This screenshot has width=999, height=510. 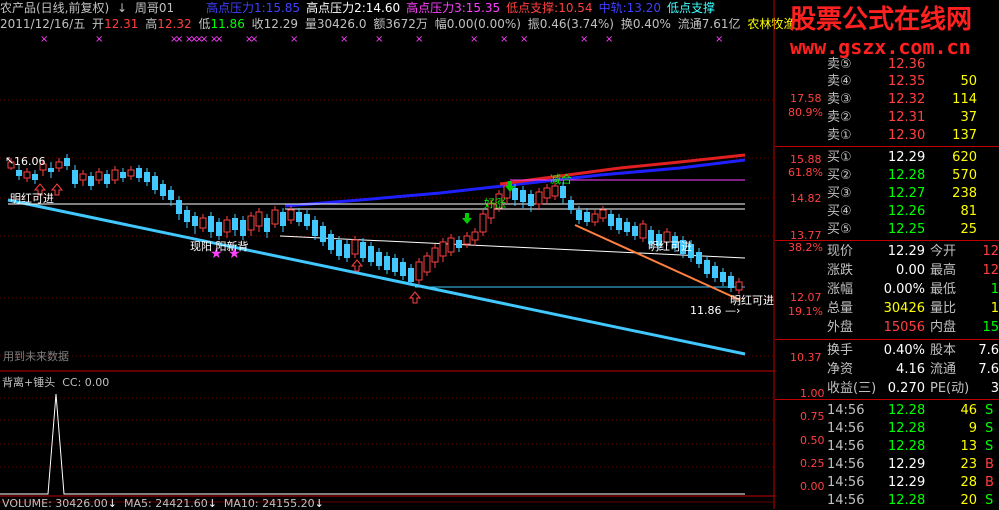 What do you see at coordinates (840, 369) in the screenshot?
I see `stat-label: 净资` at bounding box center [840, 369].